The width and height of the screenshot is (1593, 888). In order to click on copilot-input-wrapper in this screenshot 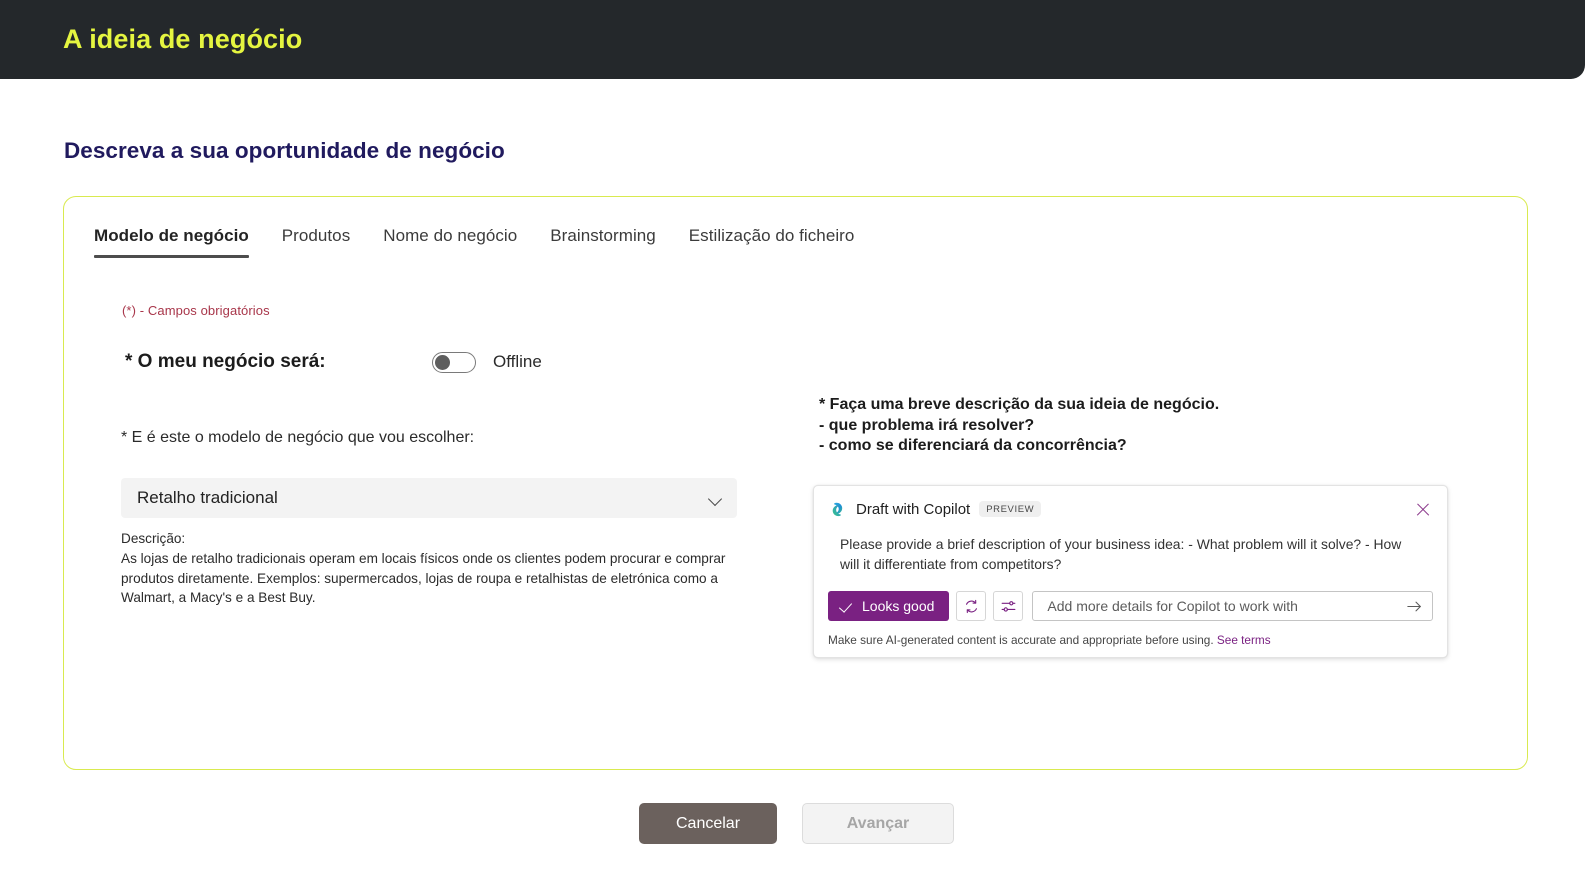, I will do `click(1232, 606)`.